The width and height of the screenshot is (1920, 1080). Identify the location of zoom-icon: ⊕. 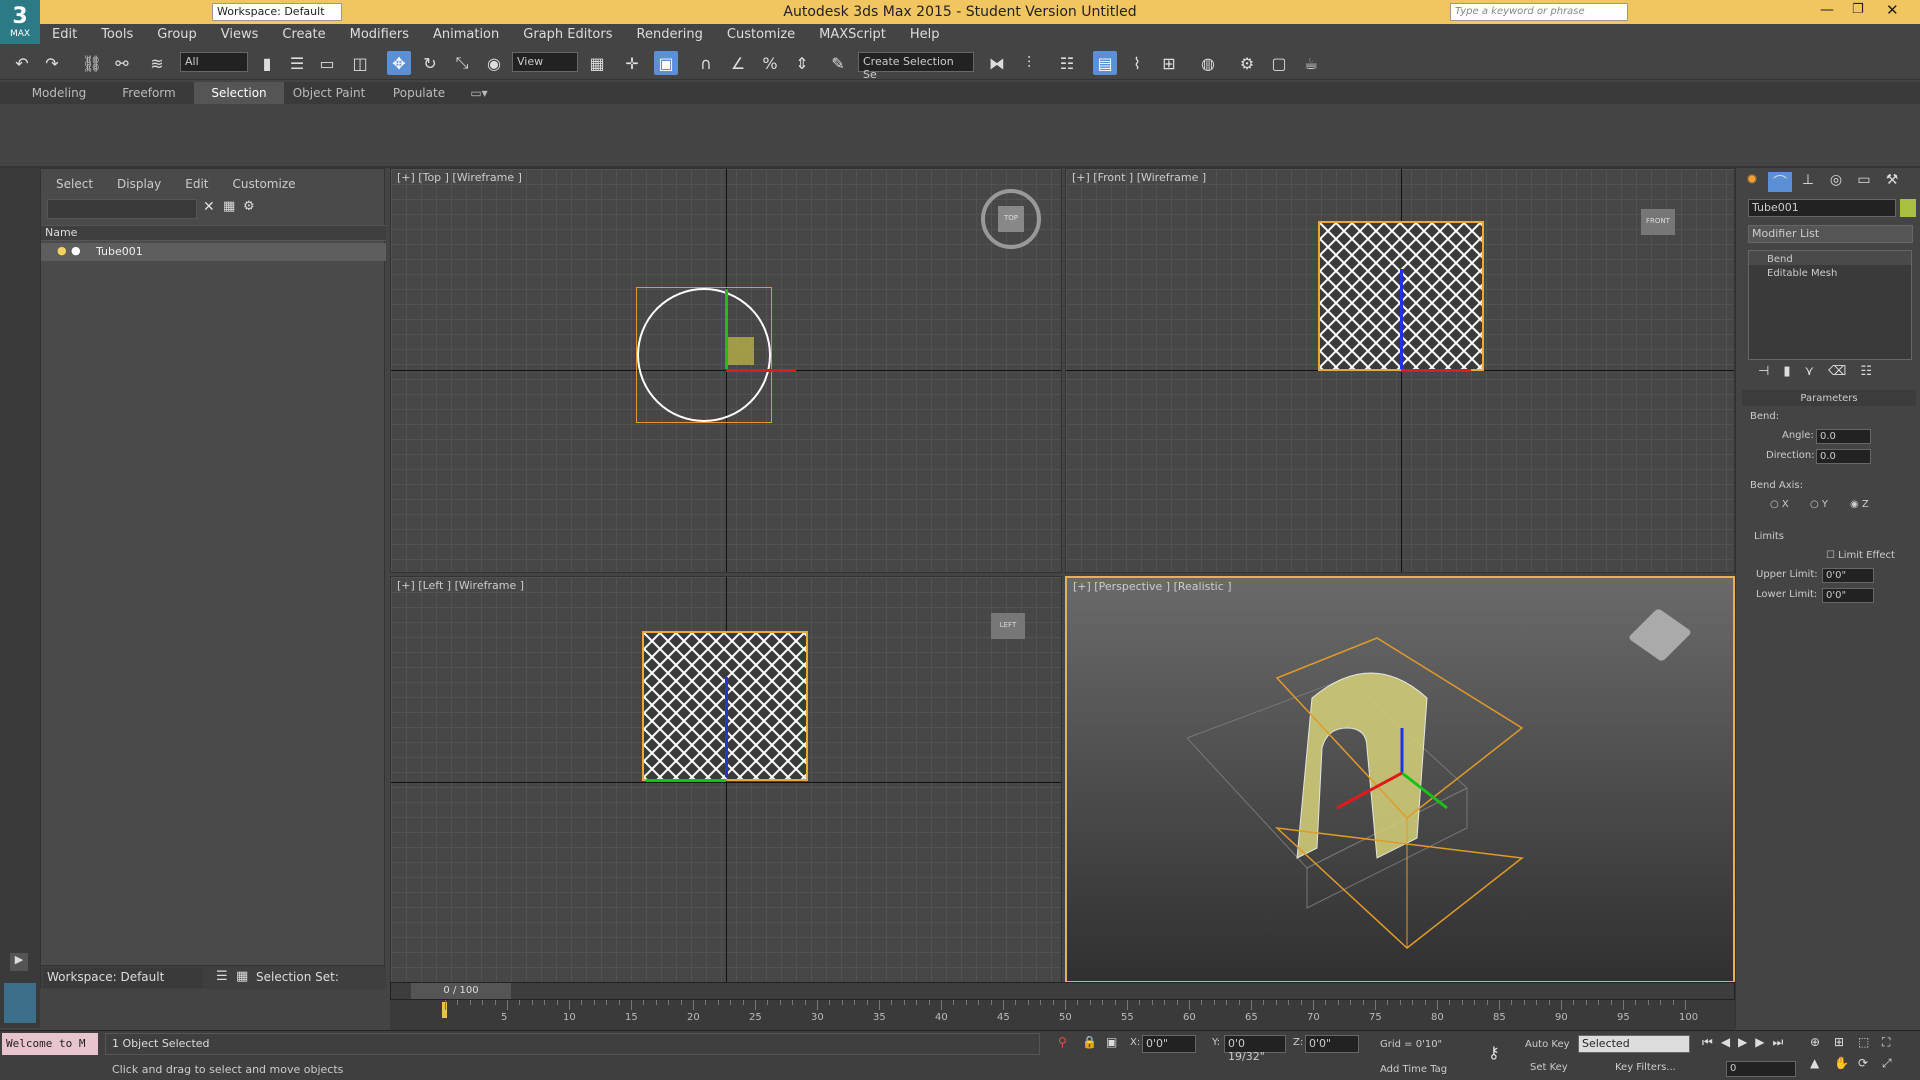
(1822, 1042).